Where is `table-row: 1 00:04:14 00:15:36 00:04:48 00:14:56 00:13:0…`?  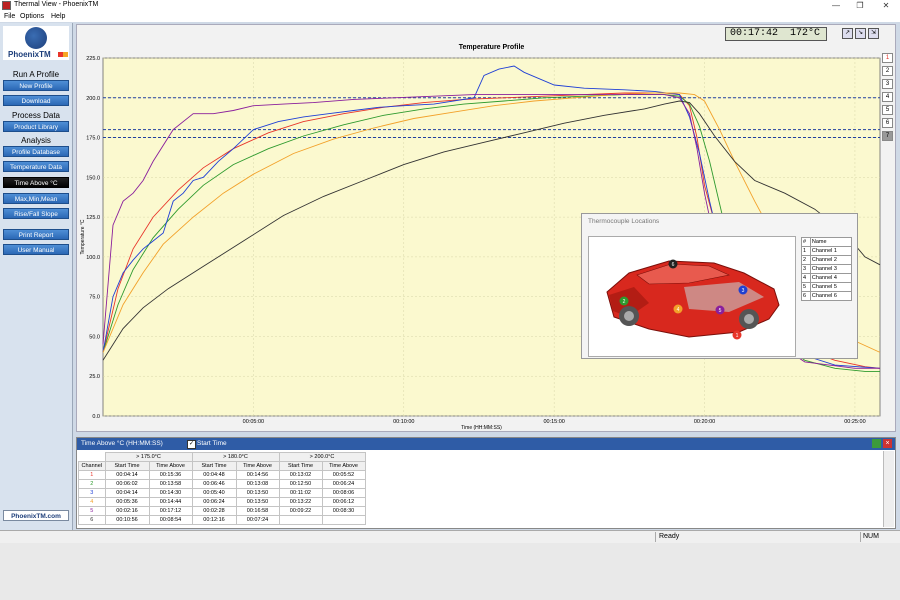
table-row: 1 00:04:14 00:15:36 00:04:48 00:14:56 00:13:0… is located at coordinates (222, 475).